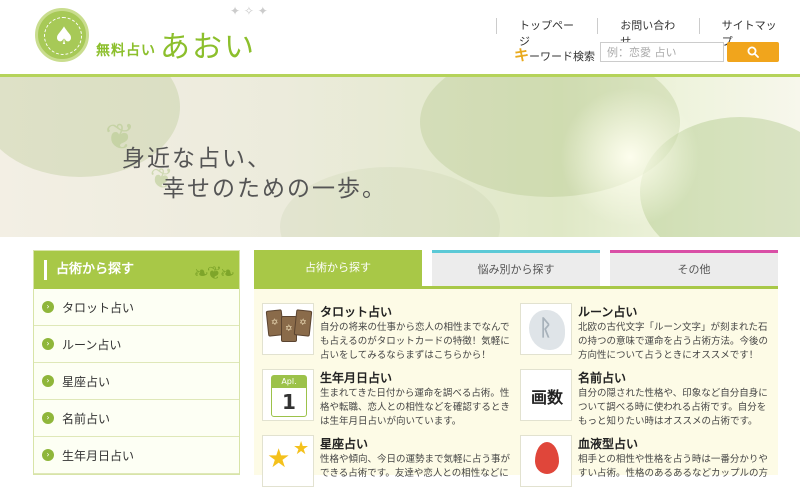 The width and height of the screenshot is (800, 487). Describe the element at coordinates (662, 52) in the screenshot. I see `search-input` at that location.